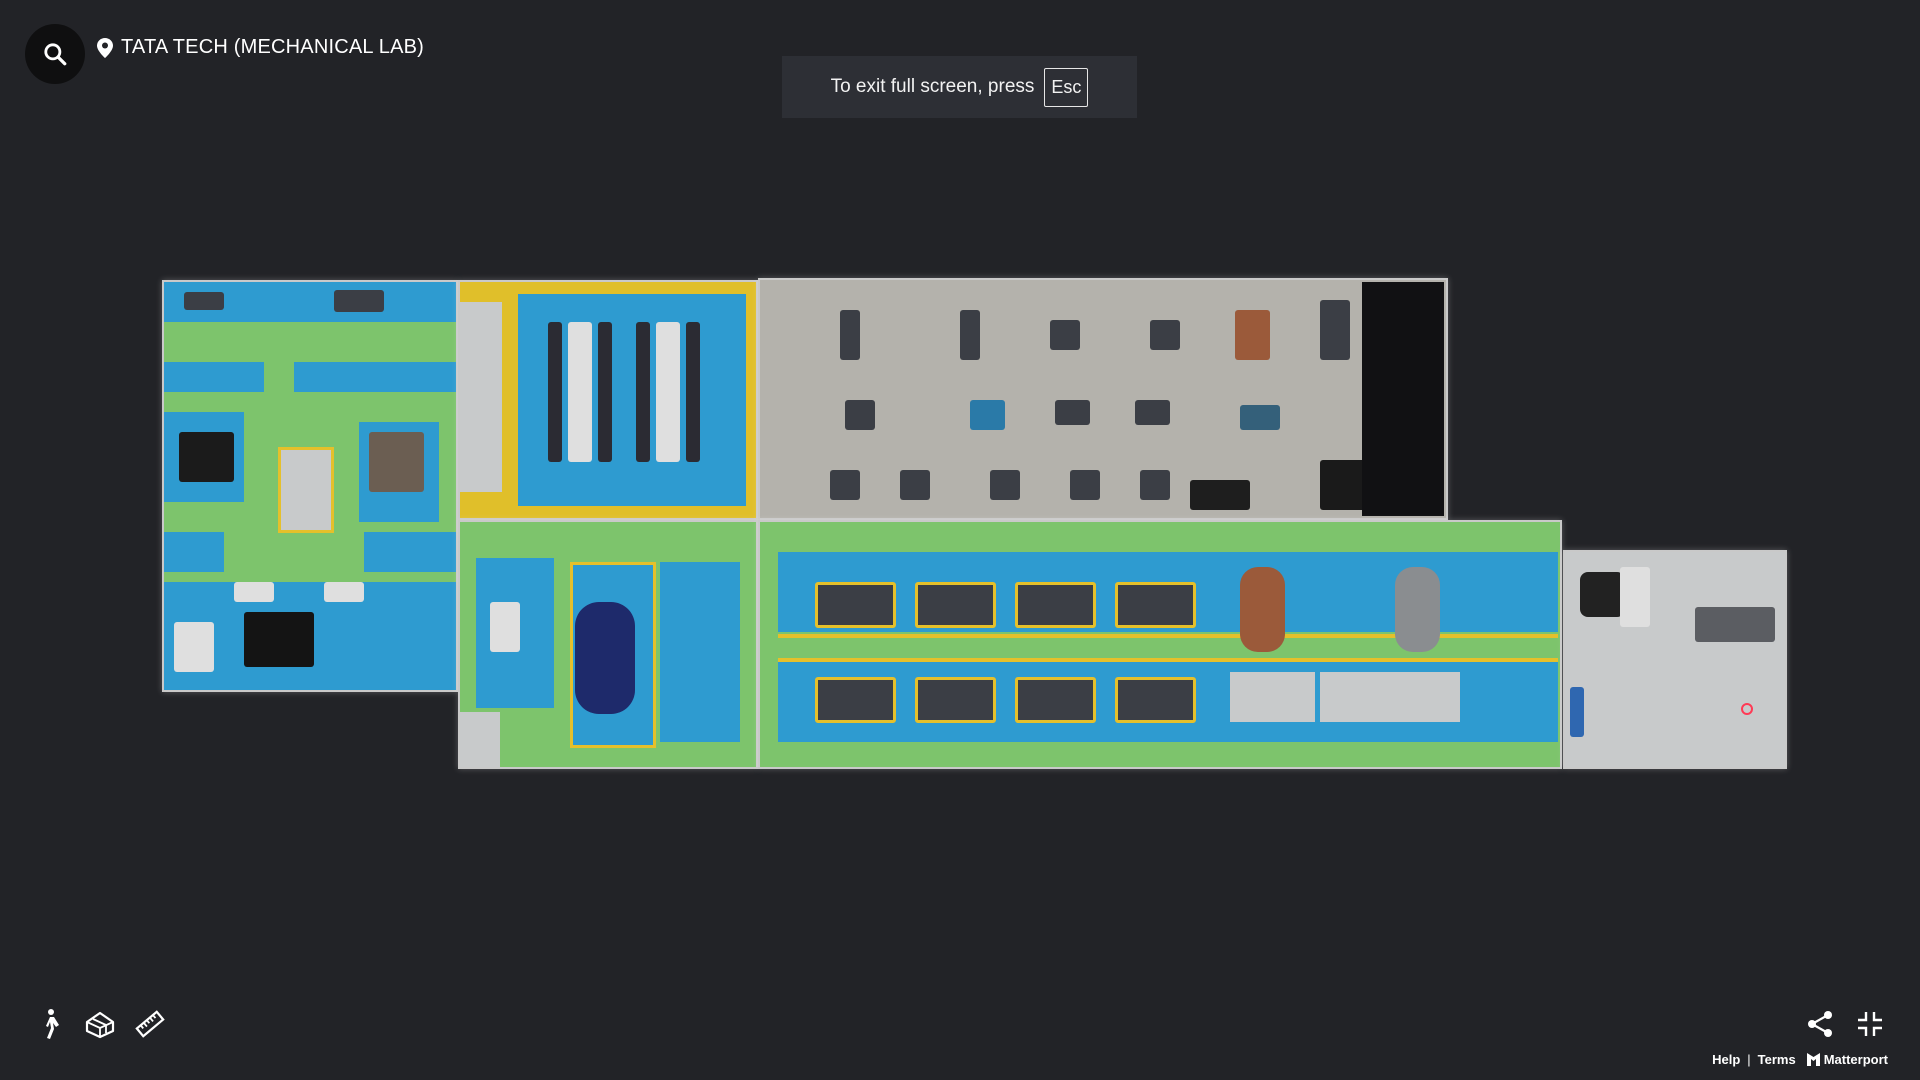 Image resolution: width=1920 pixels, height=1080 pixels. What do you see at coordinates (608, 644) in the screenshot?
I see `room-vehicle-bay` at bounding box center [608, 644].